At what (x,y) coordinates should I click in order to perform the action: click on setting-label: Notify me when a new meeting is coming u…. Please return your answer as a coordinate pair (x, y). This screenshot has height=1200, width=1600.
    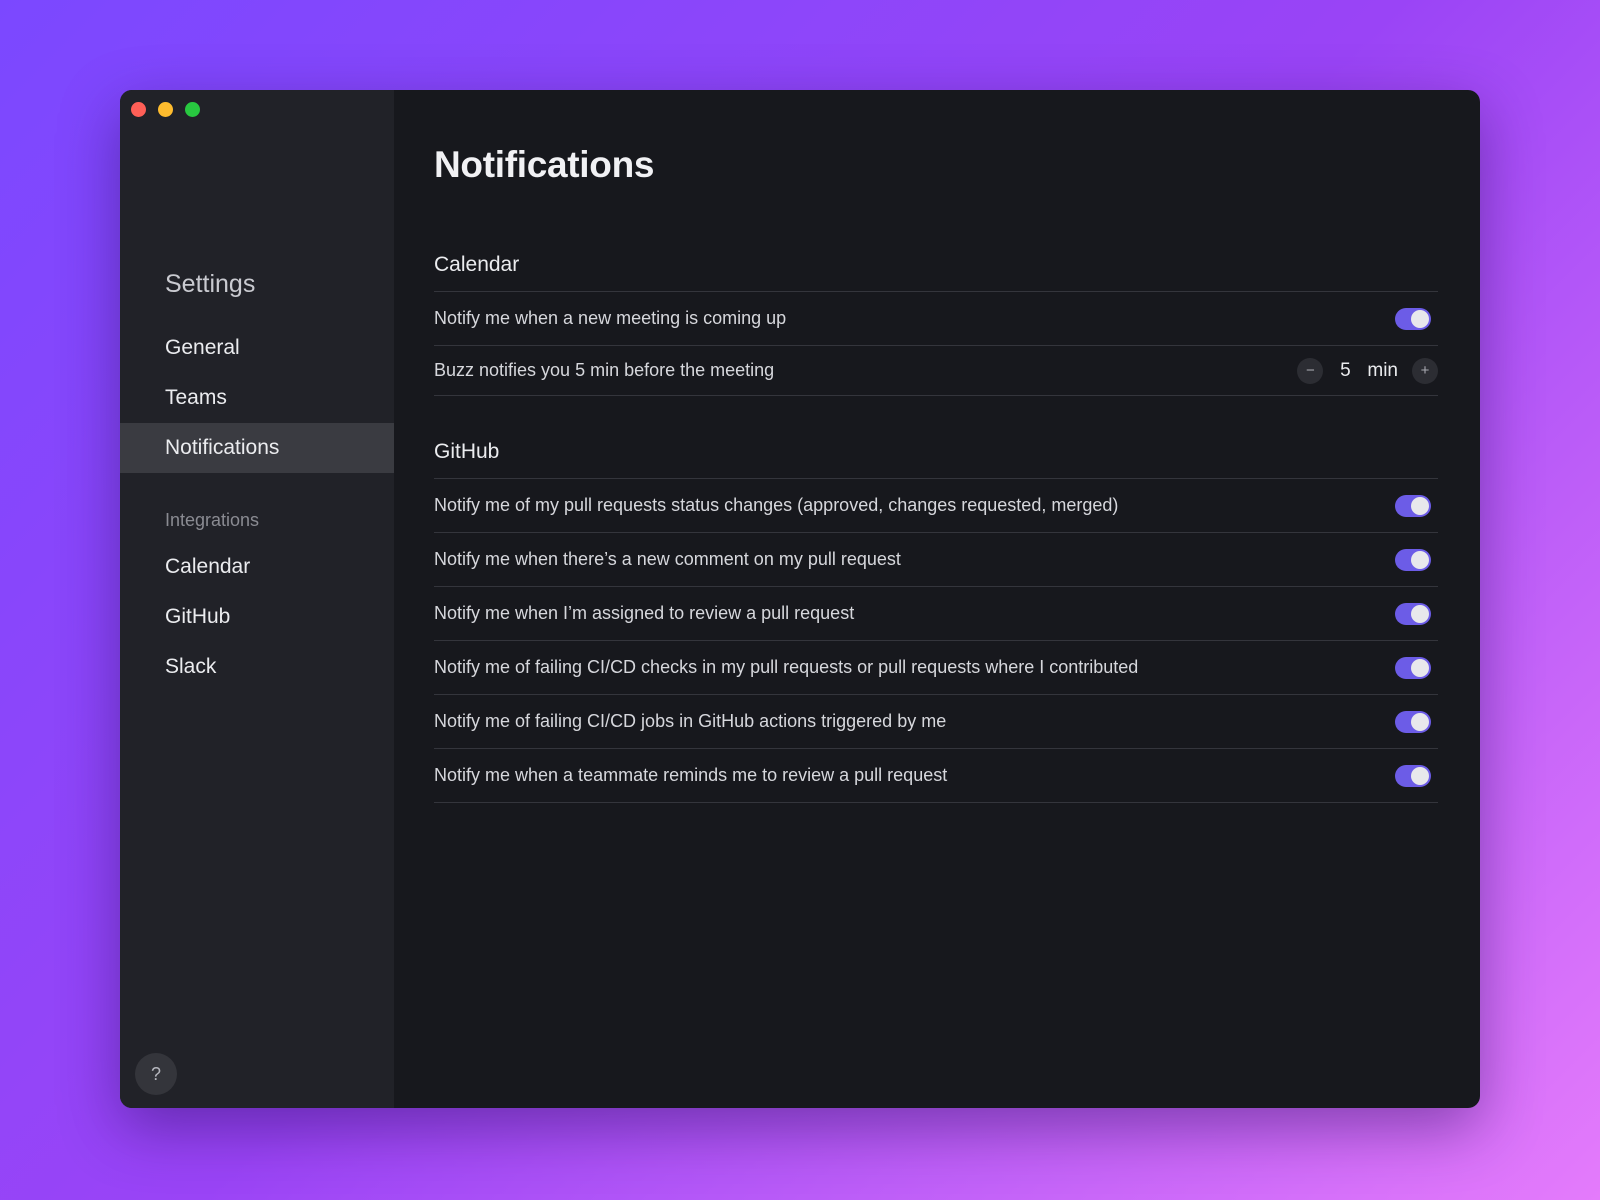
    Looking at the image, I should click on (610, 318).